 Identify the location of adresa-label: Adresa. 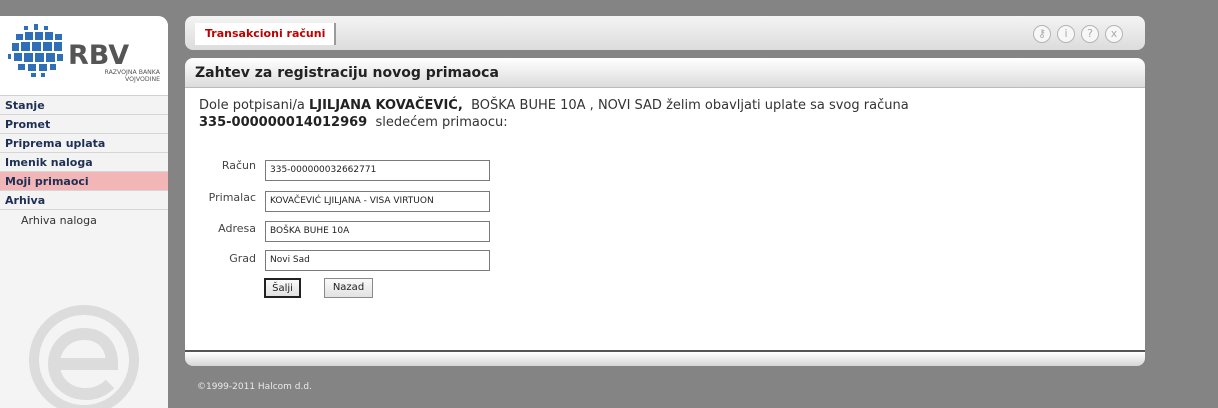
(237, 228).